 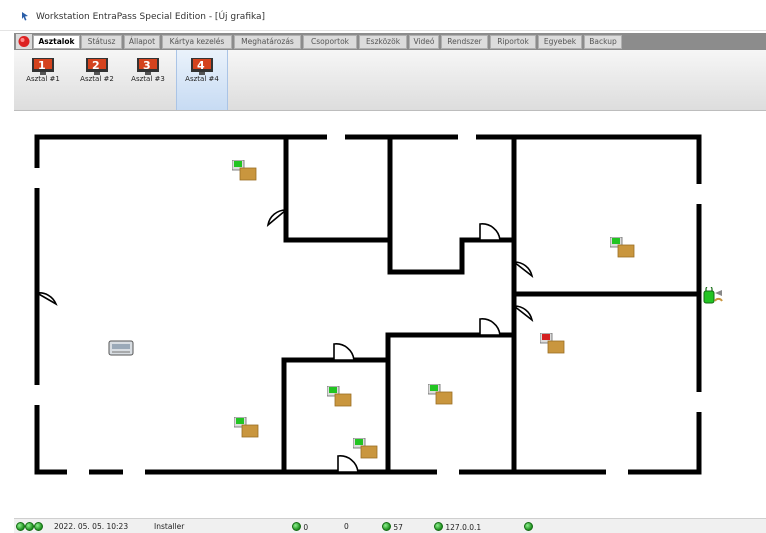 I want to click on status-count-b: 0, so click(x=346, y=526).